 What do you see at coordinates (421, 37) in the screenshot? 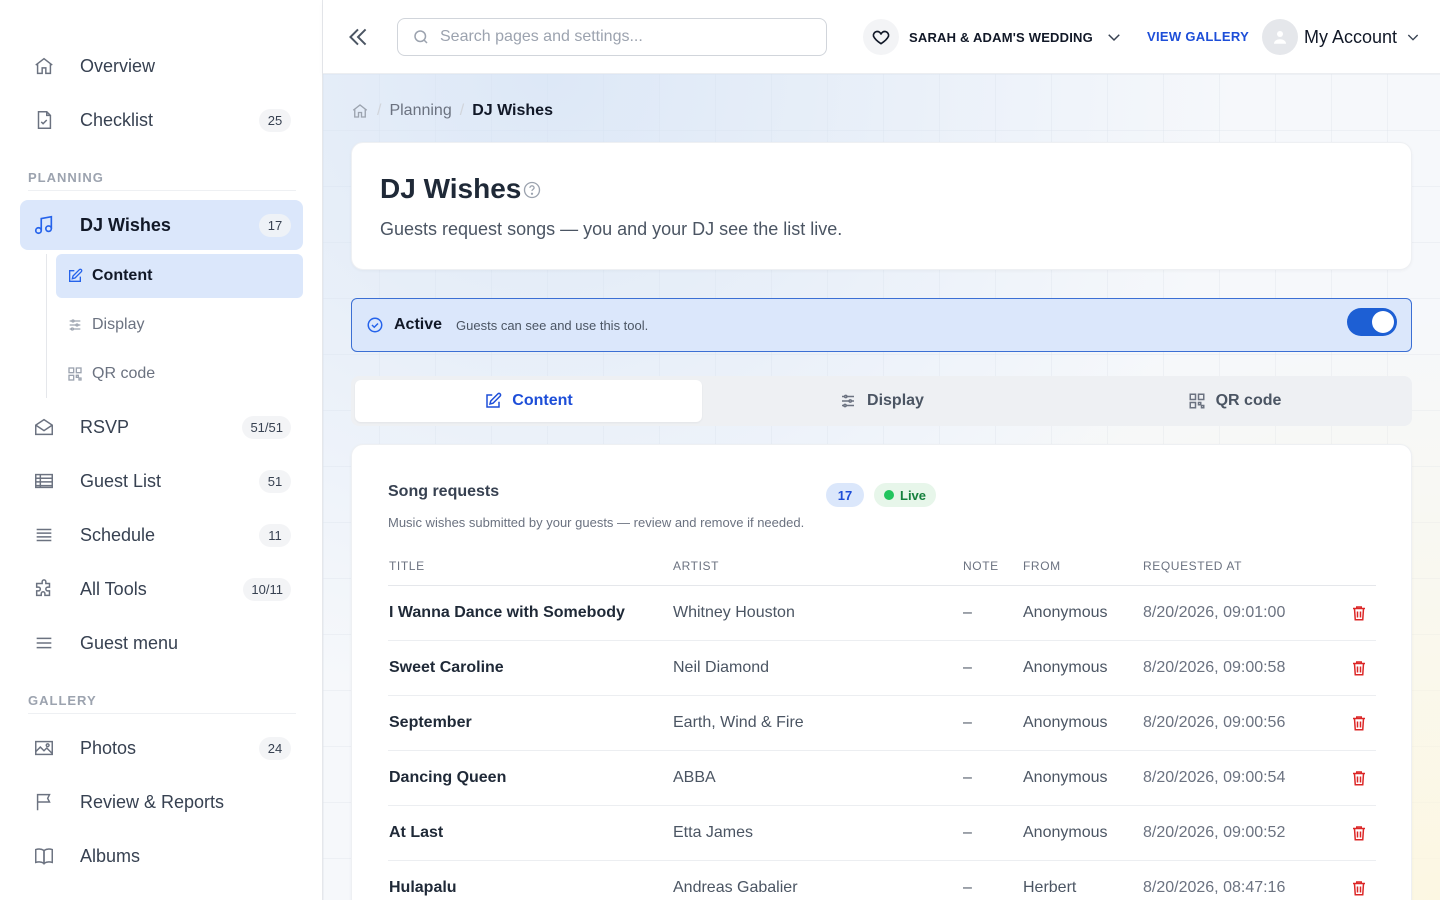
I see `search-icon` at bounding box center [421, 37].